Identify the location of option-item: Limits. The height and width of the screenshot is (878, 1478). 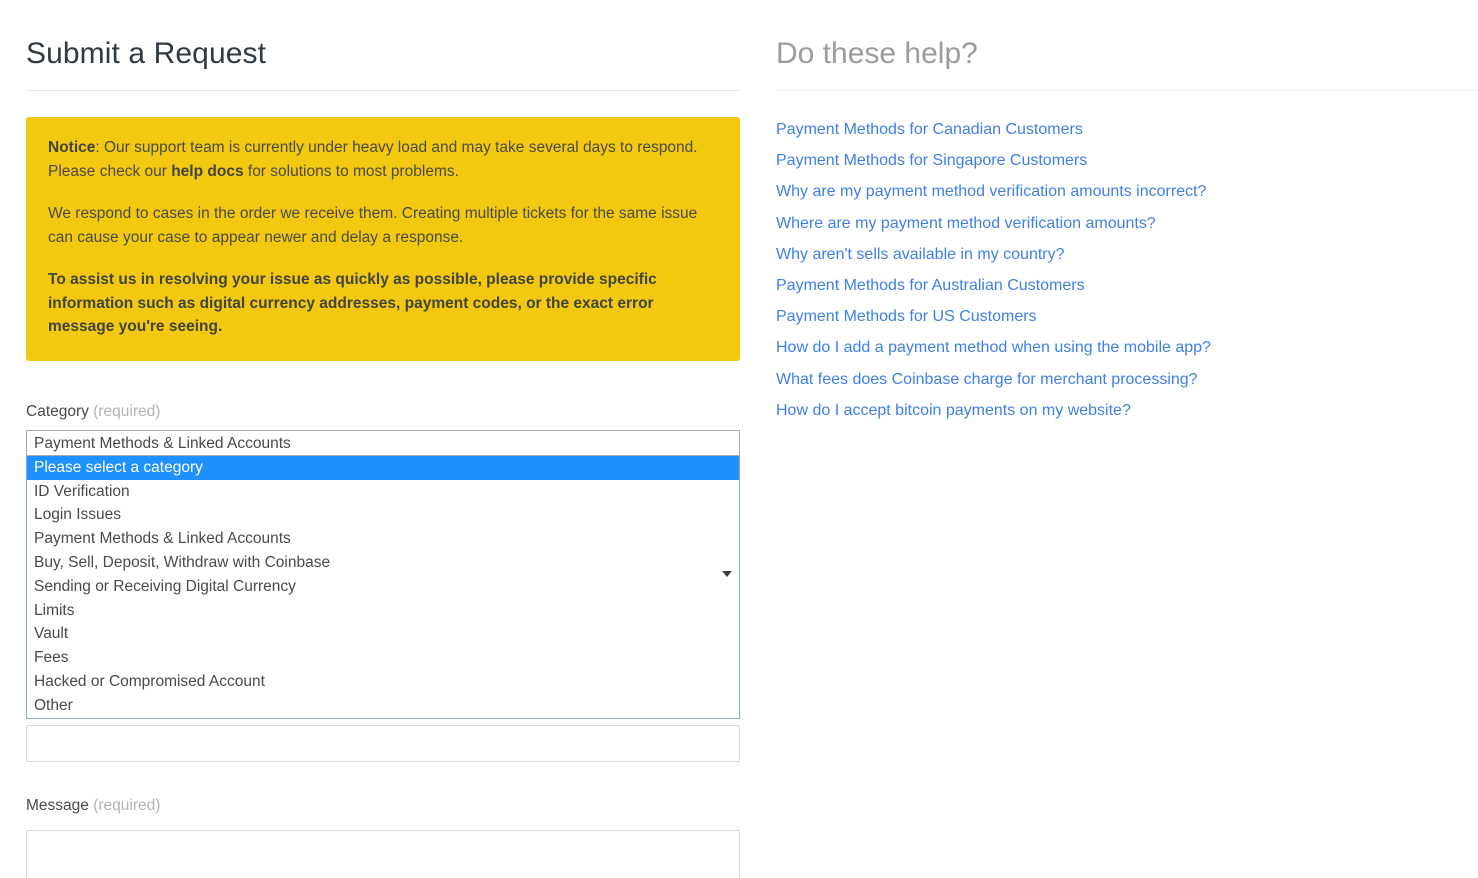
(383, 611).